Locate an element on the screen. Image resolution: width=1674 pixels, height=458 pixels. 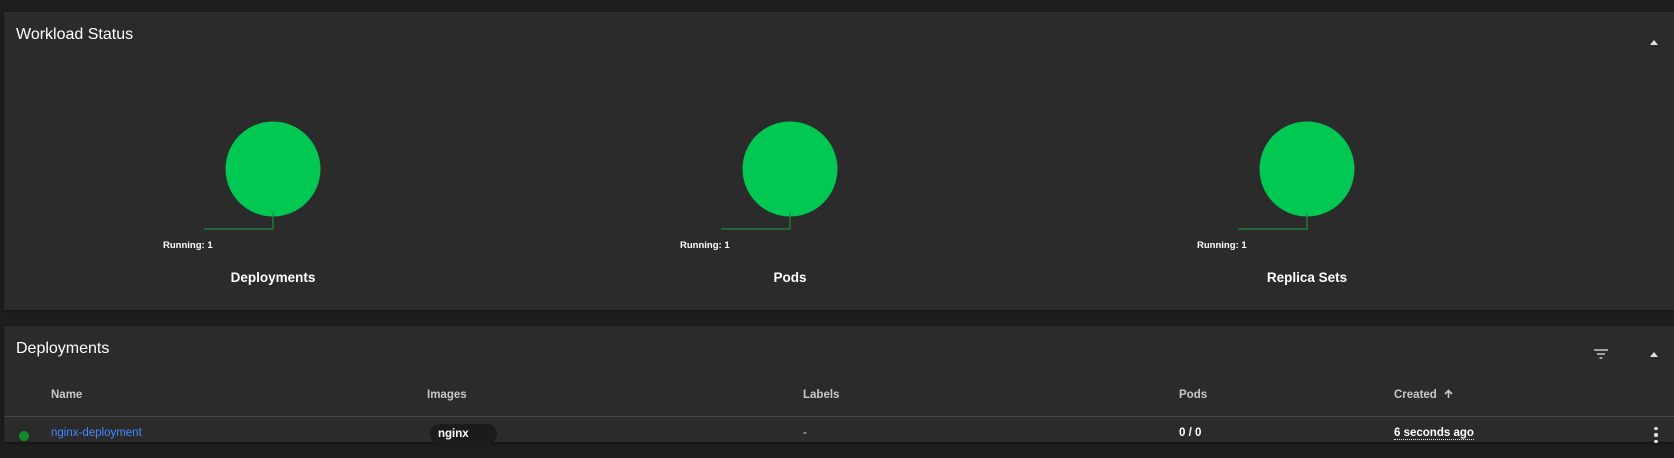
created-value: 6 seconds ago is located at coordinates (1434, 433).